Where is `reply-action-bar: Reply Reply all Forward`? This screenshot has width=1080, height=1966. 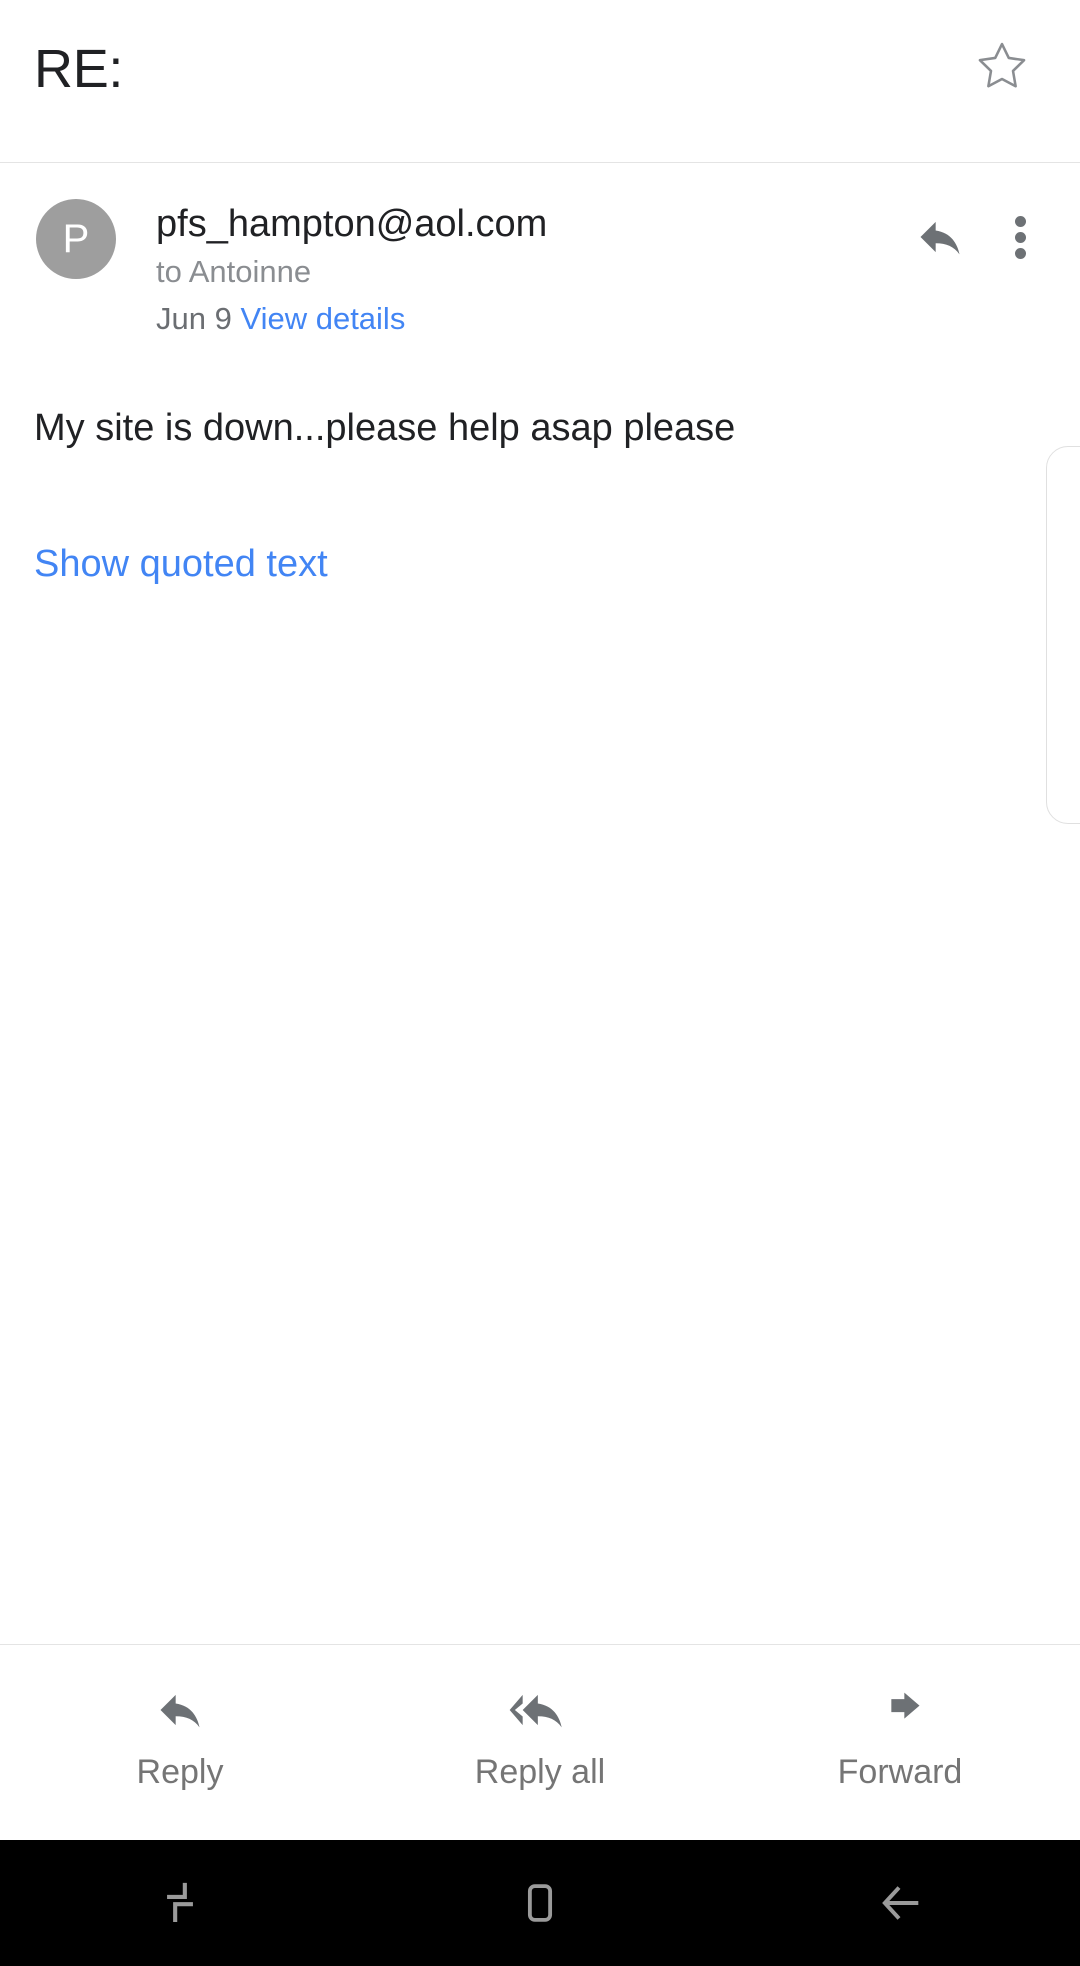 reply-action-bar: Reply Reply all Forward is located at coordinates (540, 1742).